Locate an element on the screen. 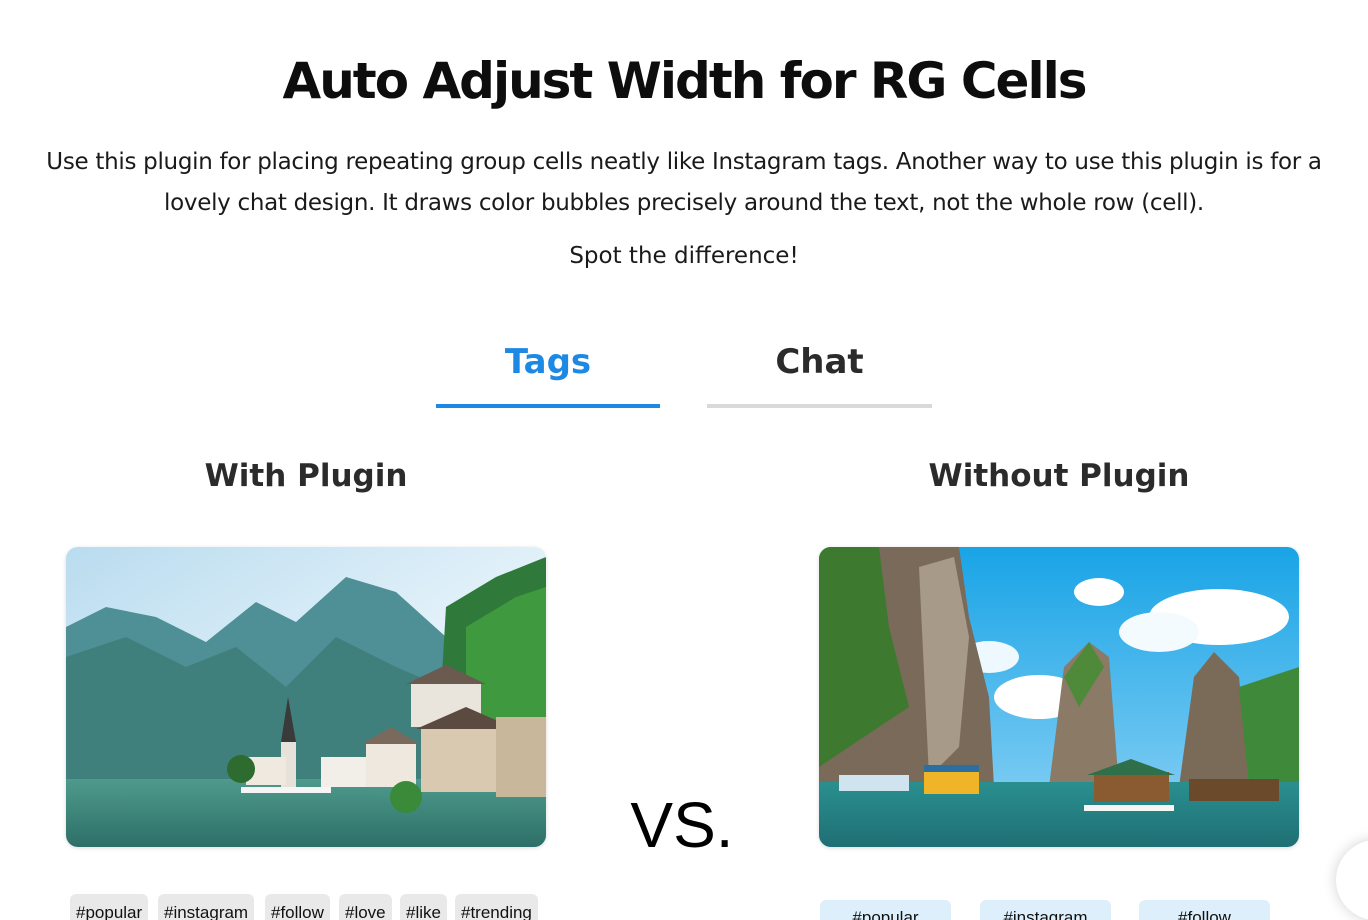  tag-fixed-instagram: #instagram is located at coordinates (1045, 910).